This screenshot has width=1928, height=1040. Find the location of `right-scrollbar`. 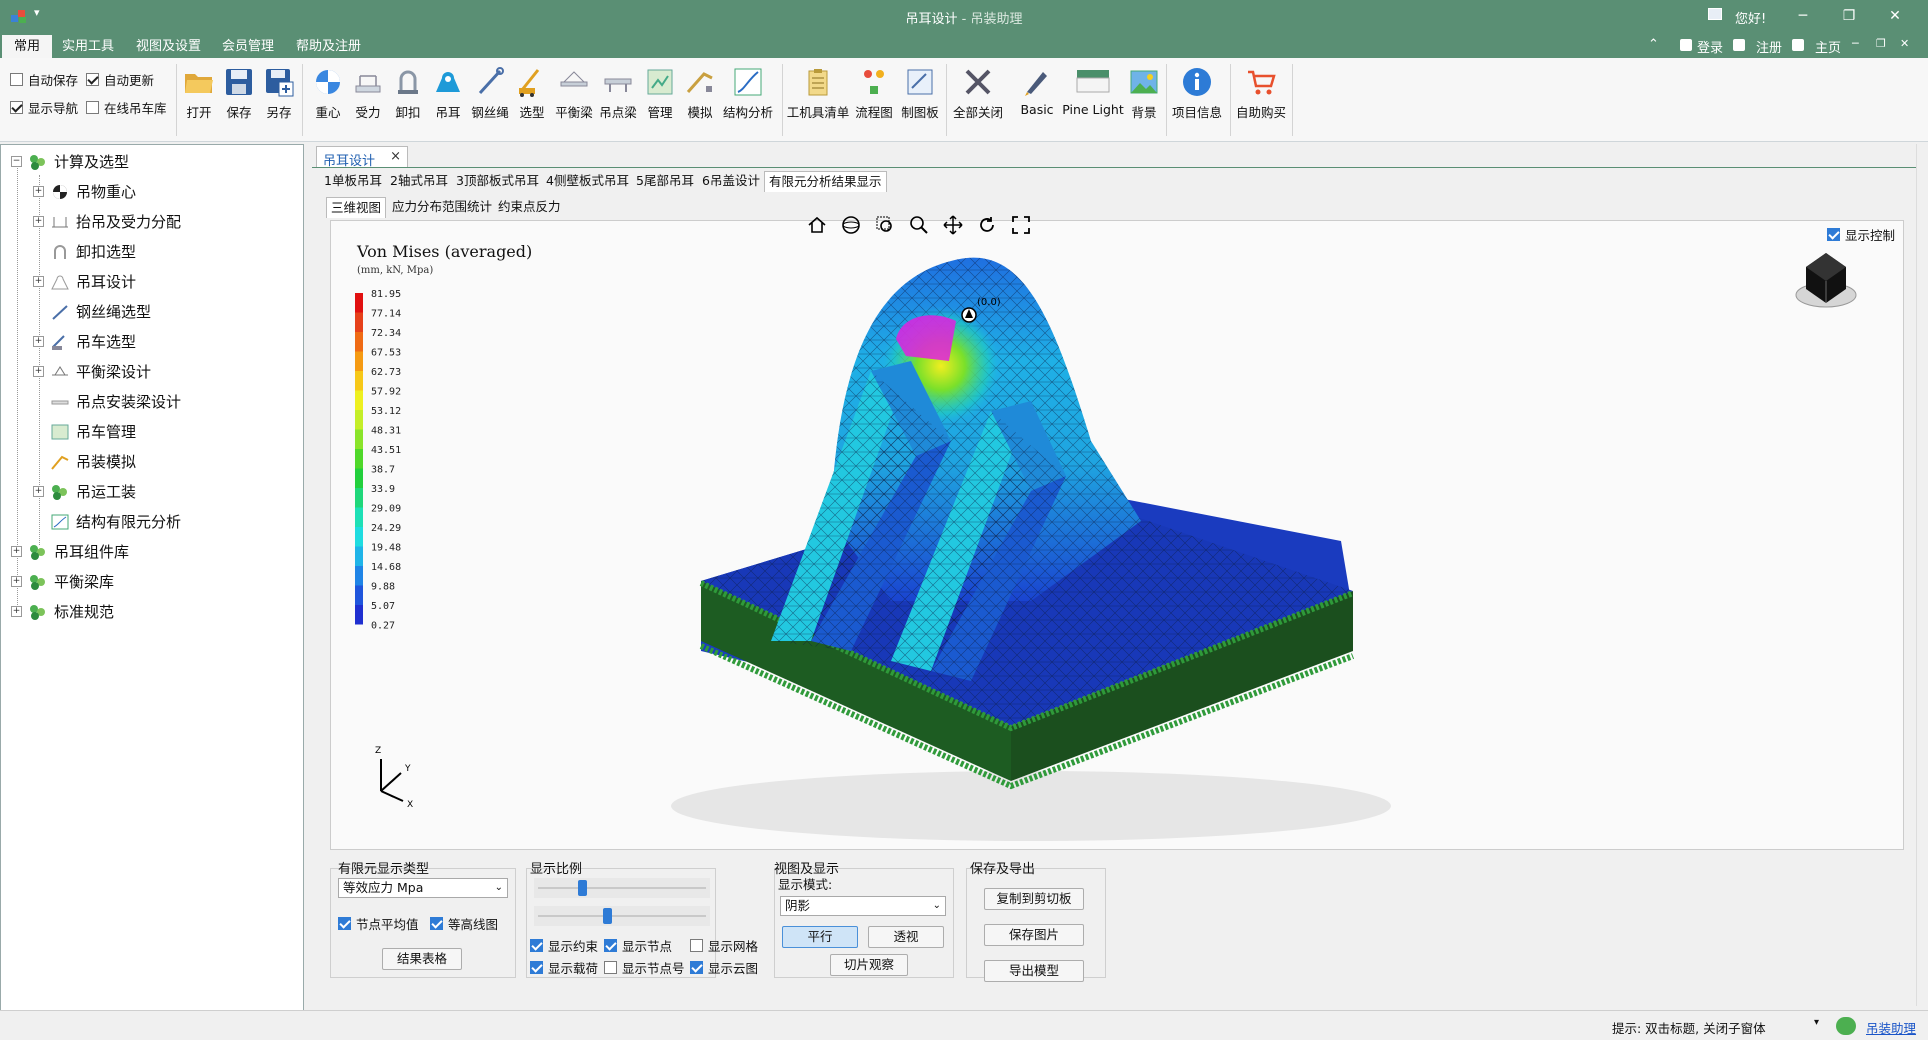

right-scrollbar is located at coordinates (1922, 575).